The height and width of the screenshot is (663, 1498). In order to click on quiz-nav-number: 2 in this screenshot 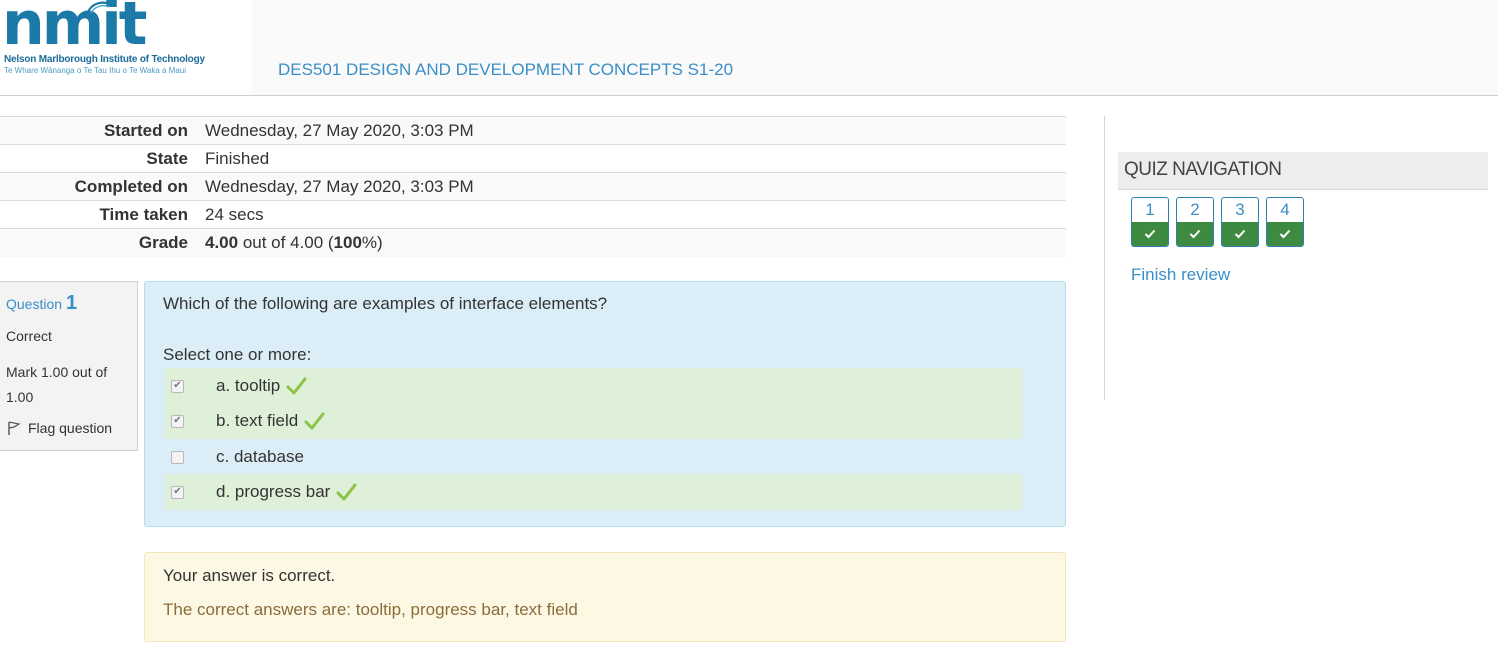, I will do `click(1195, 209)`.